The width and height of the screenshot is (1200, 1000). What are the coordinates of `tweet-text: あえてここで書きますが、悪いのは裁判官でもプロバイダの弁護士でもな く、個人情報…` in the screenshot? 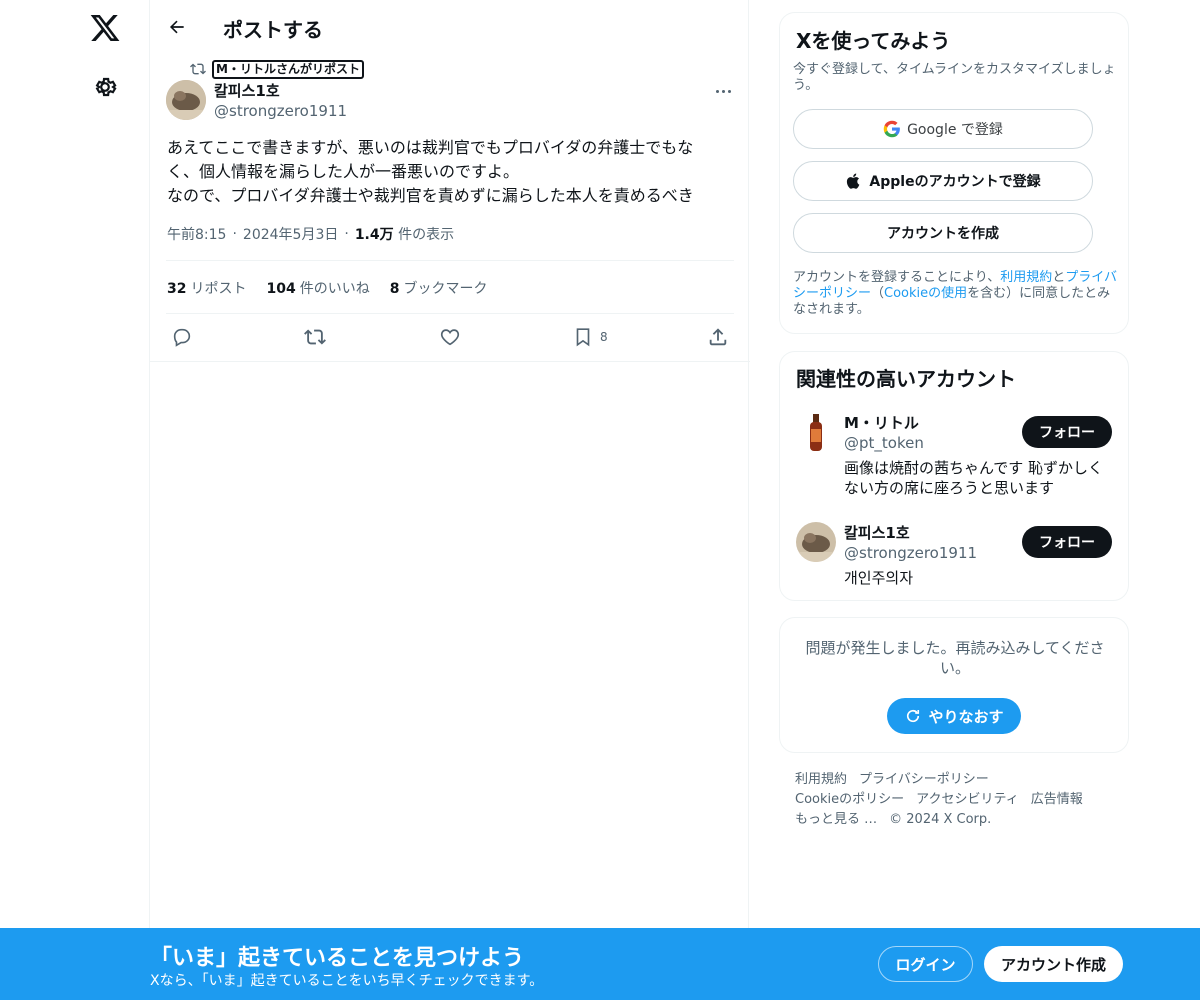 It's located at (430, 171).